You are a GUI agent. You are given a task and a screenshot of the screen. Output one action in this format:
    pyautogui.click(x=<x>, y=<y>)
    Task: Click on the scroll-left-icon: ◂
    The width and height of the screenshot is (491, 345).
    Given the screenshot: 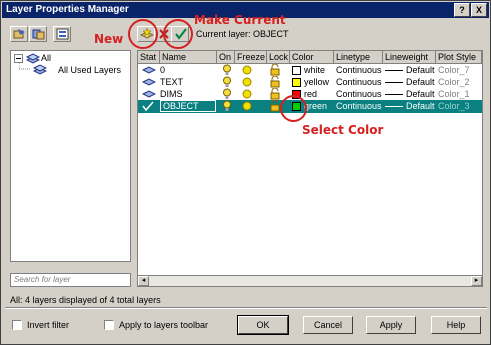 What is the action you would take?
    pyautogui.click(x=143, y=281)
    